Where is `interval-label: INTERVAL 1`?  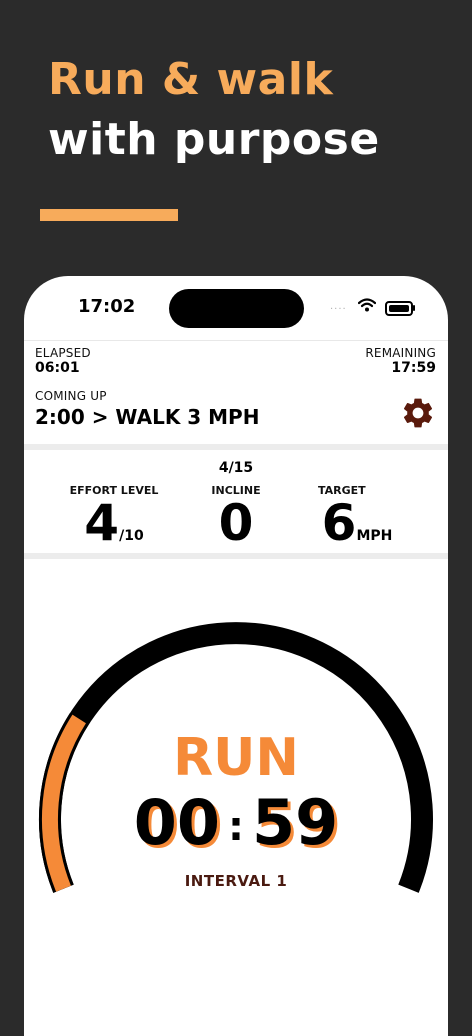
interval-label: INTERVAL 1 is located at coordinates (236, 881).